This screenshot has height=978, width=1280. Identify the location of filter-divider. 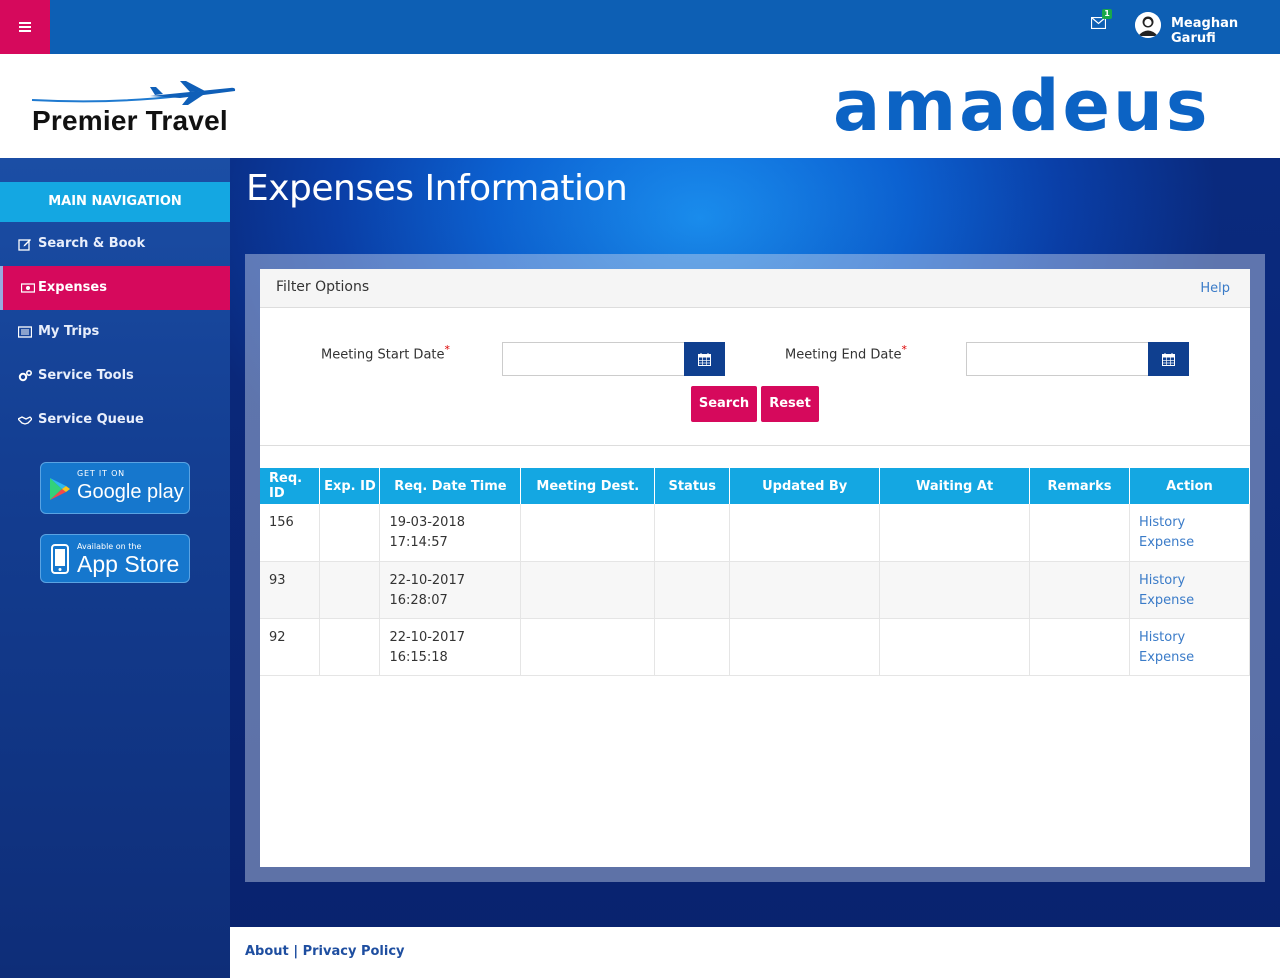
(755, 445).